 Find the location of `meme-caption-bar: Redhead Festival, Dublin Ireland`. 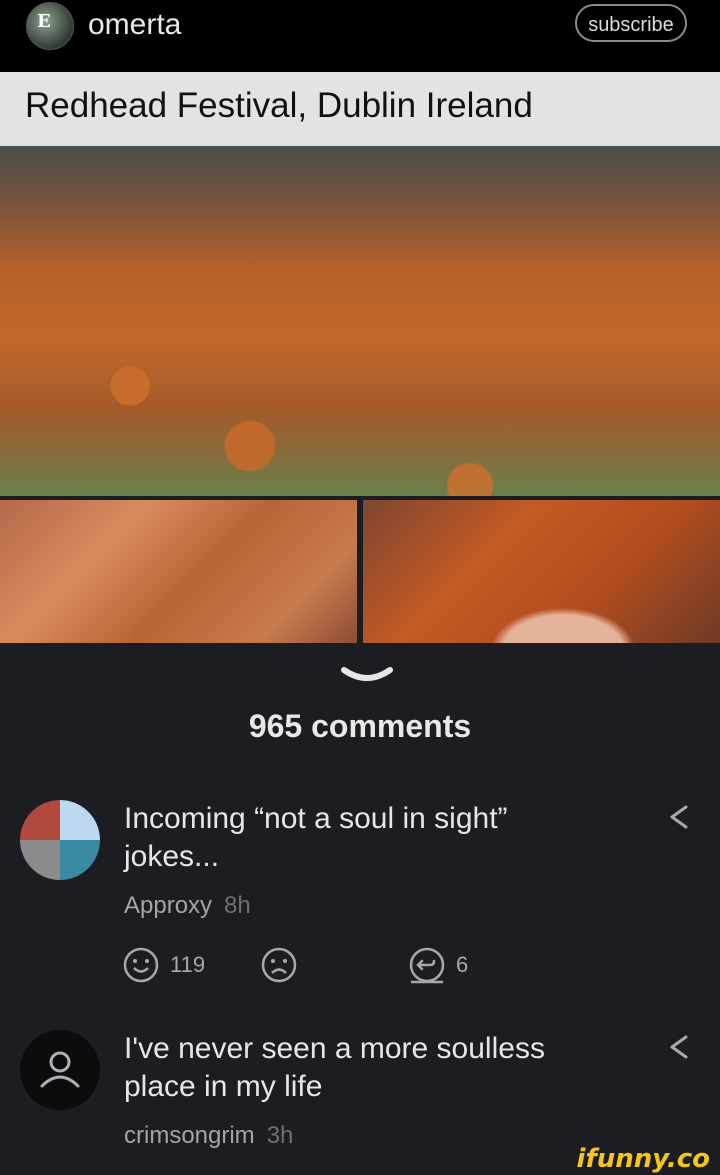

meme-caption-bar: Redhead Festival, Dublin Ireland is located at coordinates (360, 109).